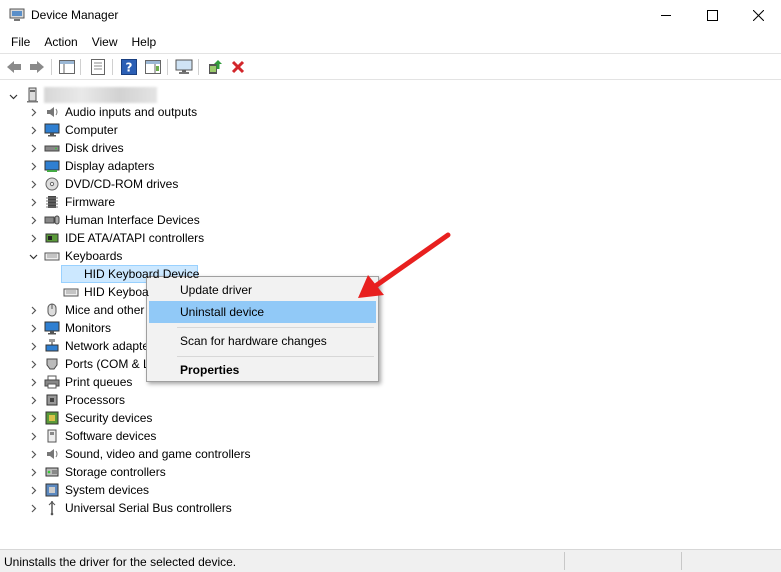  What do you see at coordinates (148, 508) in the screenshot?
I see `tree-category-label: Universal Serial Bus controllers` at bounding box center [148, 508].